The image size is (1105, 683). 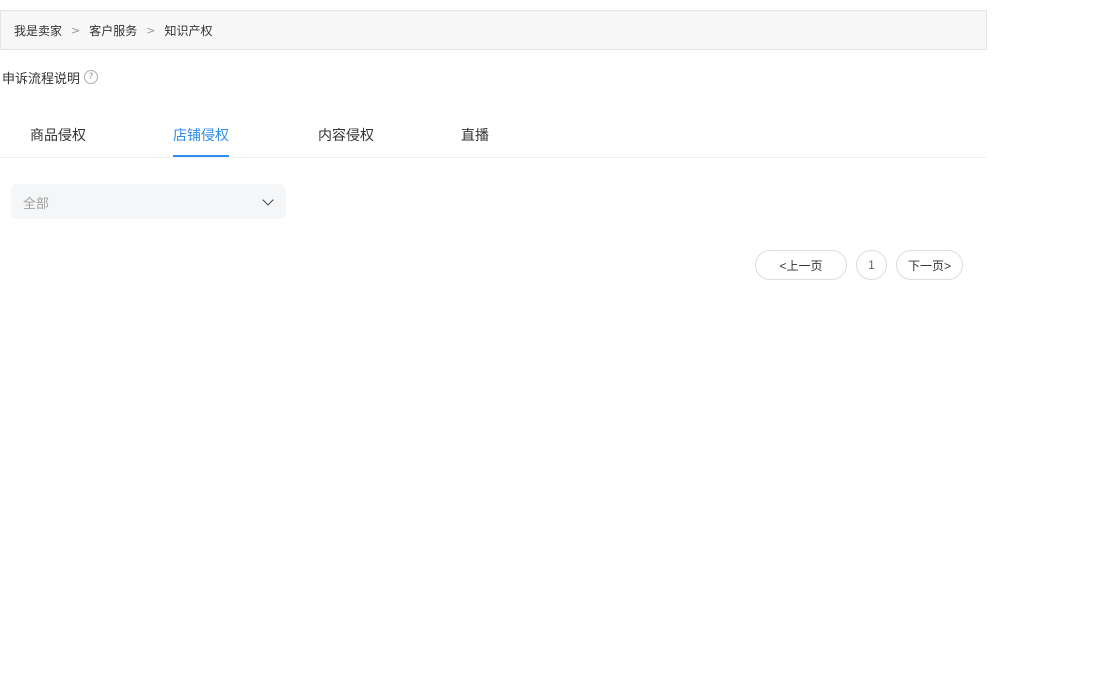 What do you see at coordinates (58, 141) in the screenshot?
I see `tab-product-infringement: 商品侵权` at bounding box center [58, 141].